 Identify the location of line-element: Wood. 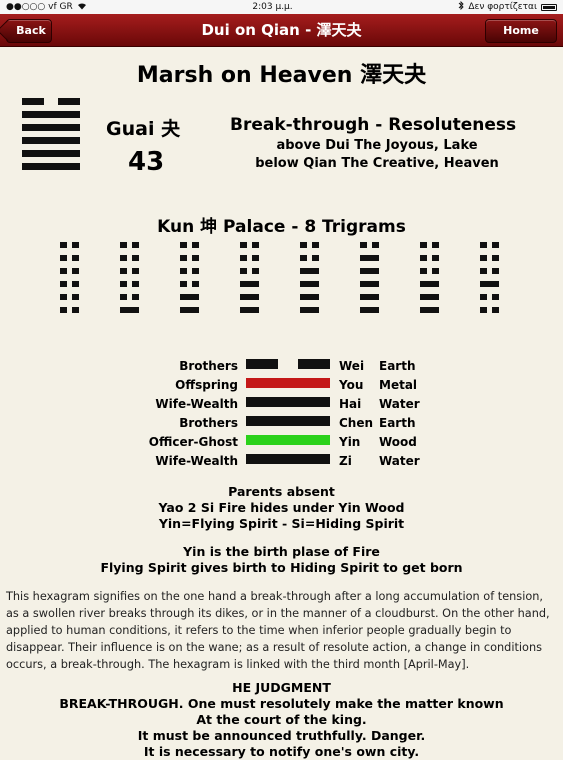
(398, 442).